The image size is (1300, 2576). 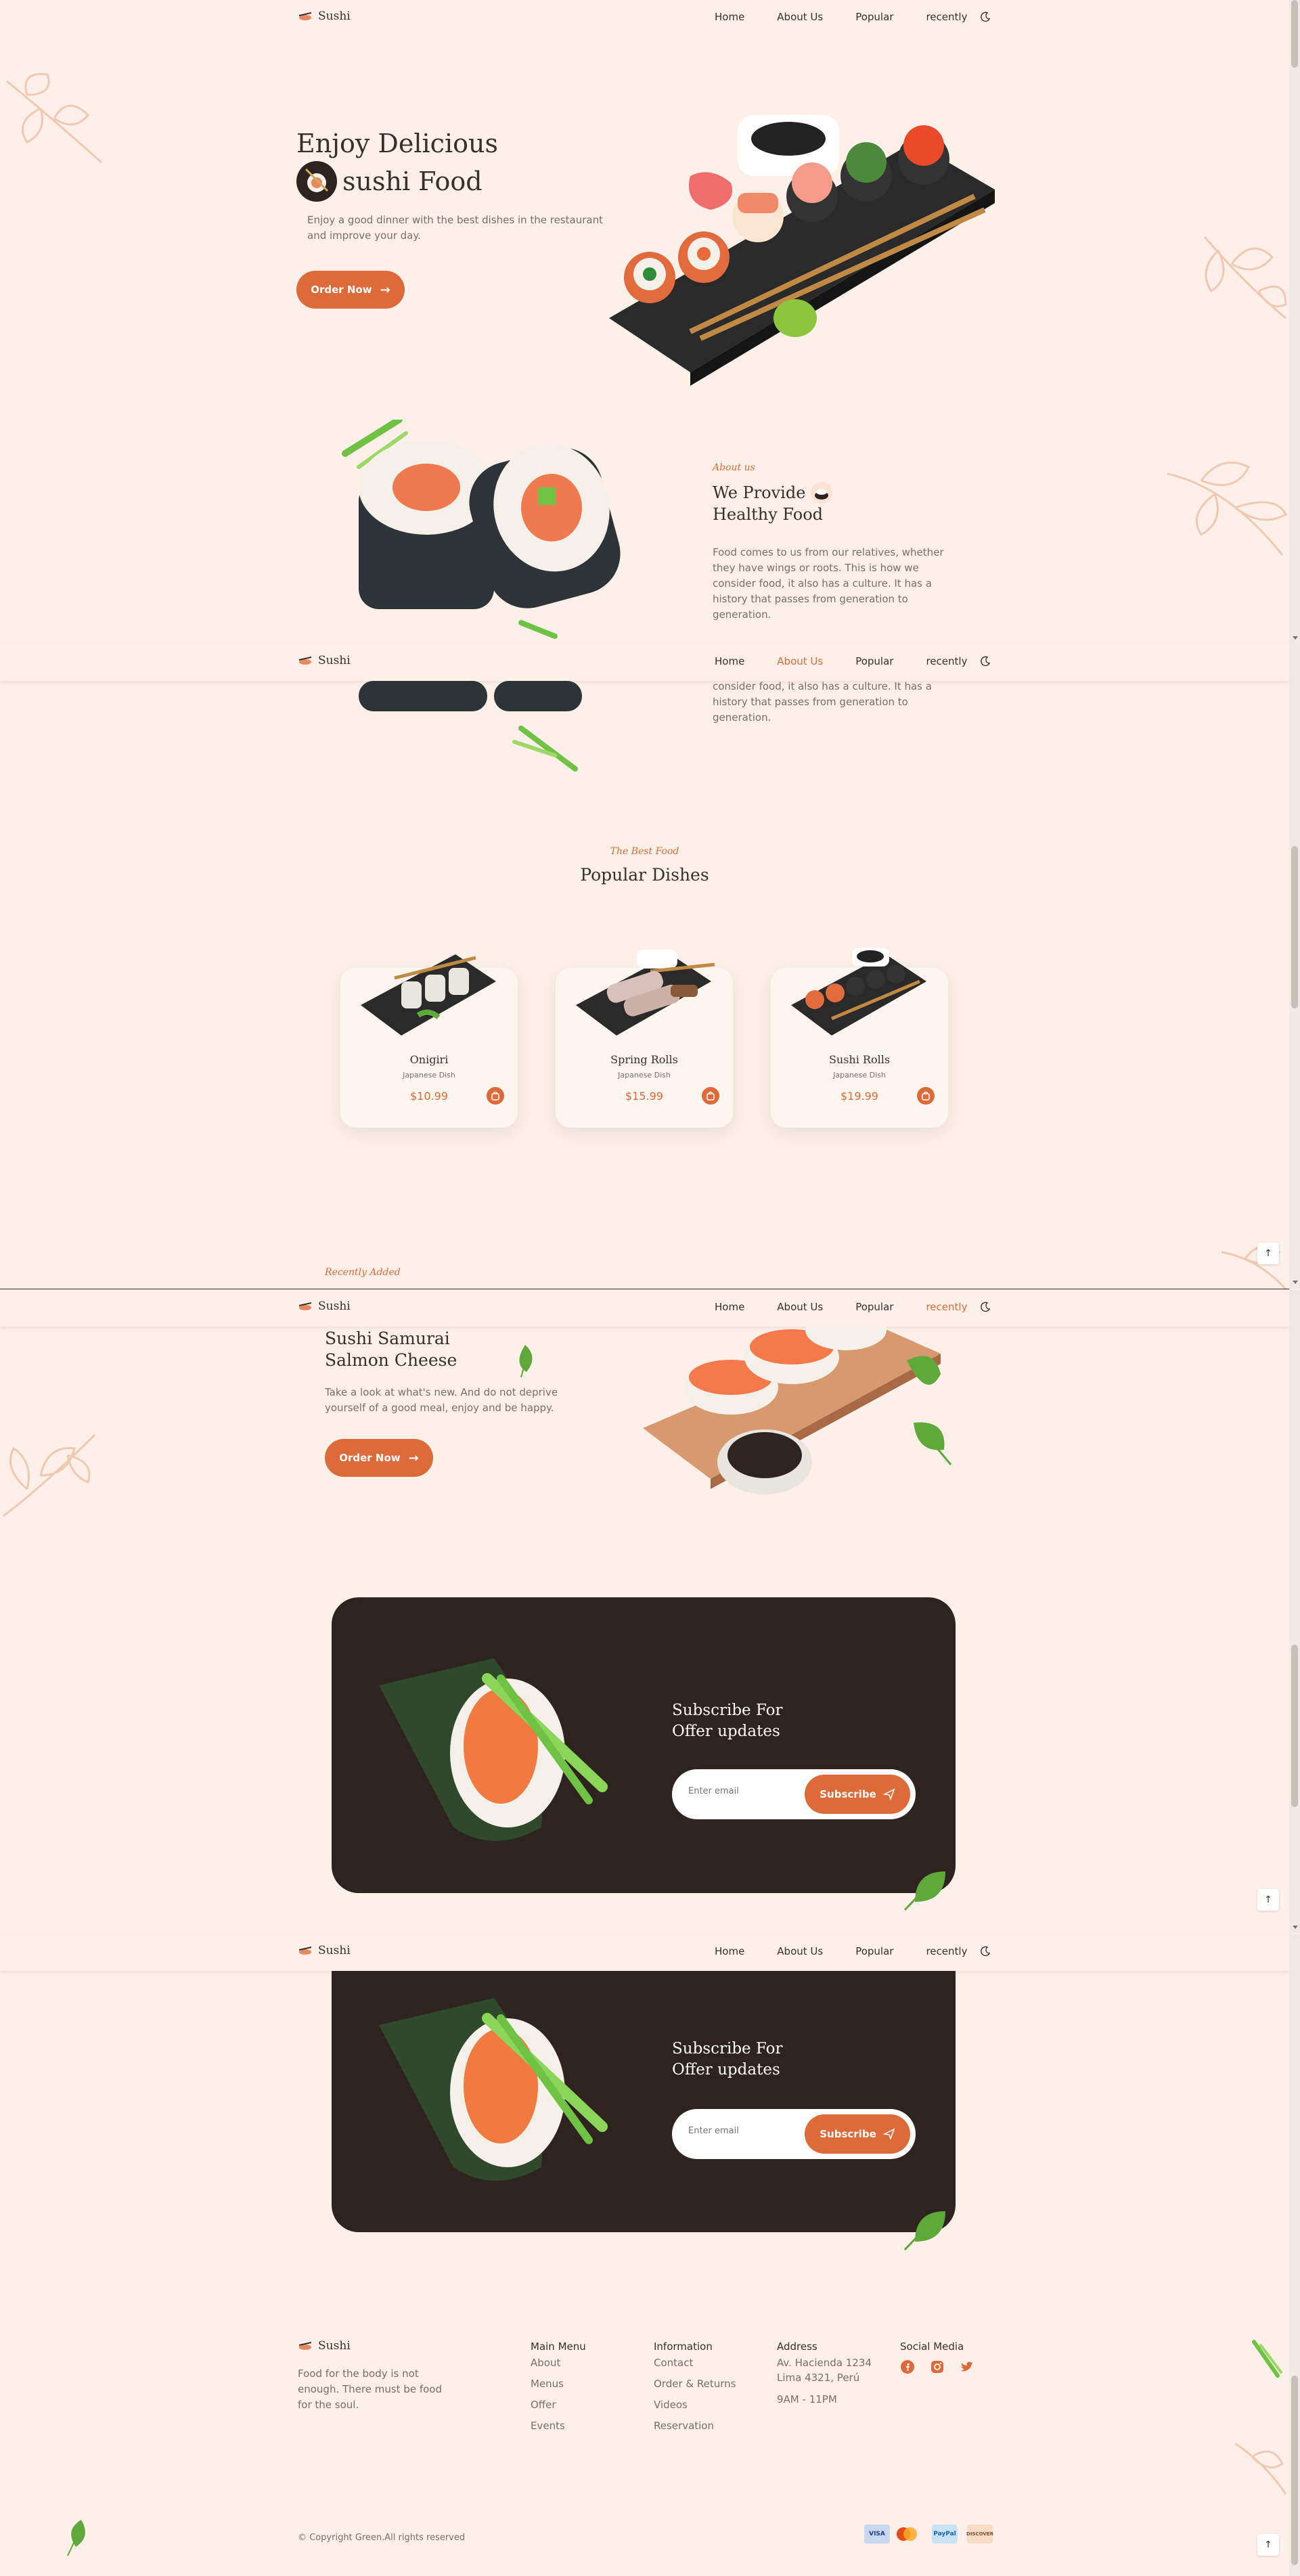 What do you see at coordinates (773, 503) in the screenshot?
I see `about-title: We Provide Healthy Food` at bounding box center [773, 503].